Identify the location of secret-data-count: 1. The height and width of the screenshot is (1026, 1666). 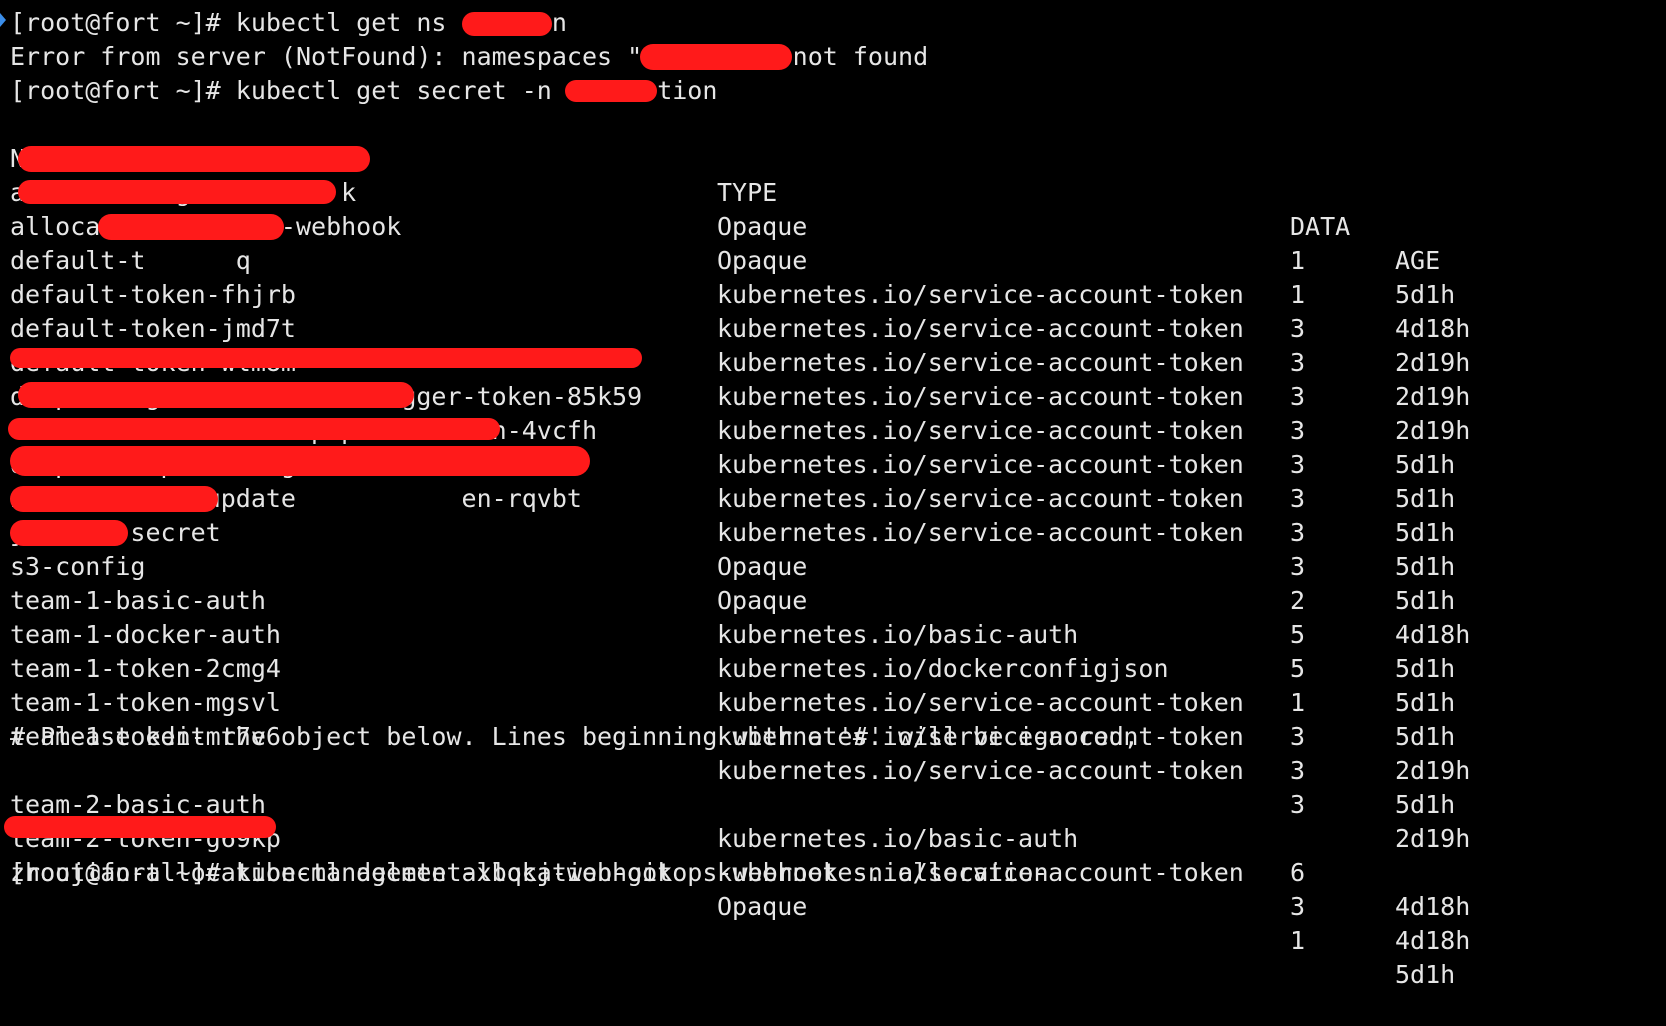
(1298, 940).